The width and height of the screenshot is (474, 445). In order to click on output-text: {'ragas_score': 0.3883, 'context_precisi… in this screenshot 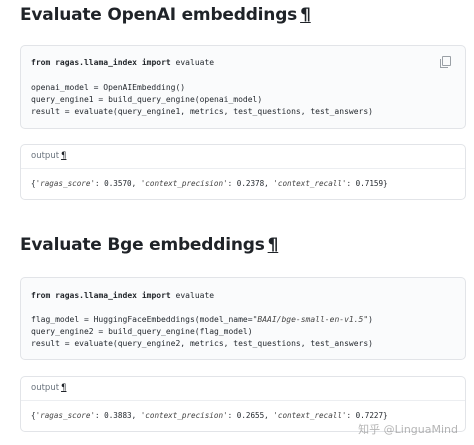, I will do `click(209, 415)`.